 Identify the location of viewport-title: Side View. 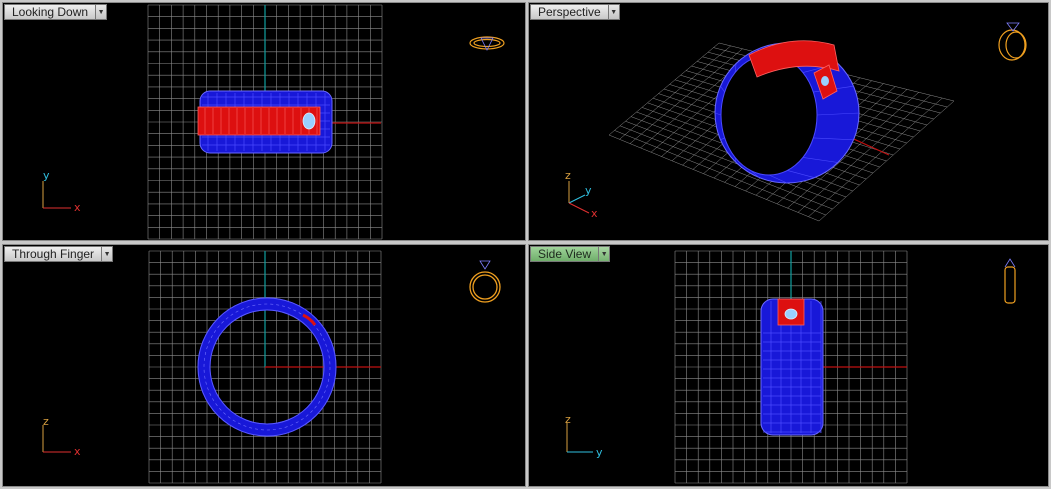
(564, 254).